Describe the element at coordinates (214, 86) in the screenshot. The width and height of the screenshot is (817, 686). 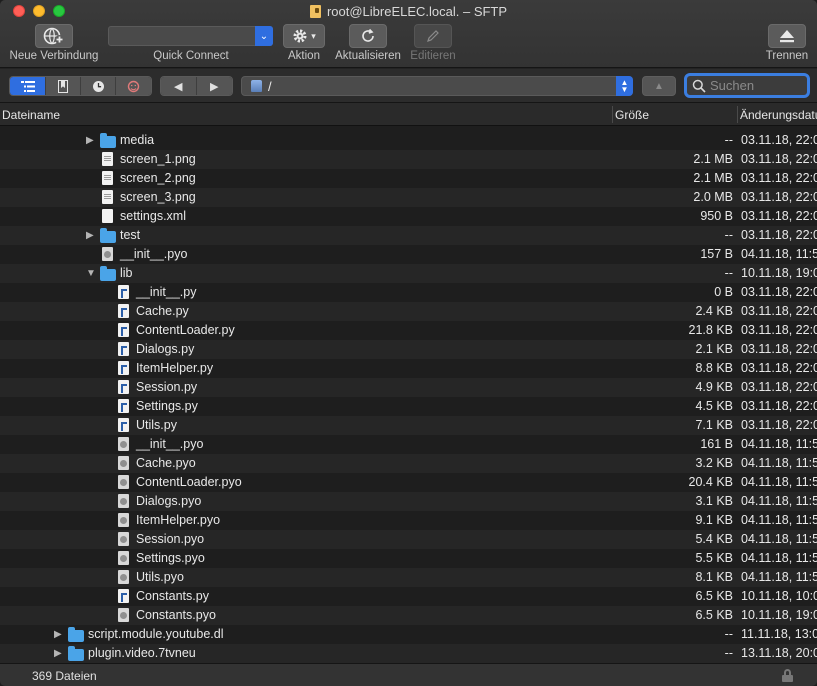
I see `forward-button: ▶` at that location.